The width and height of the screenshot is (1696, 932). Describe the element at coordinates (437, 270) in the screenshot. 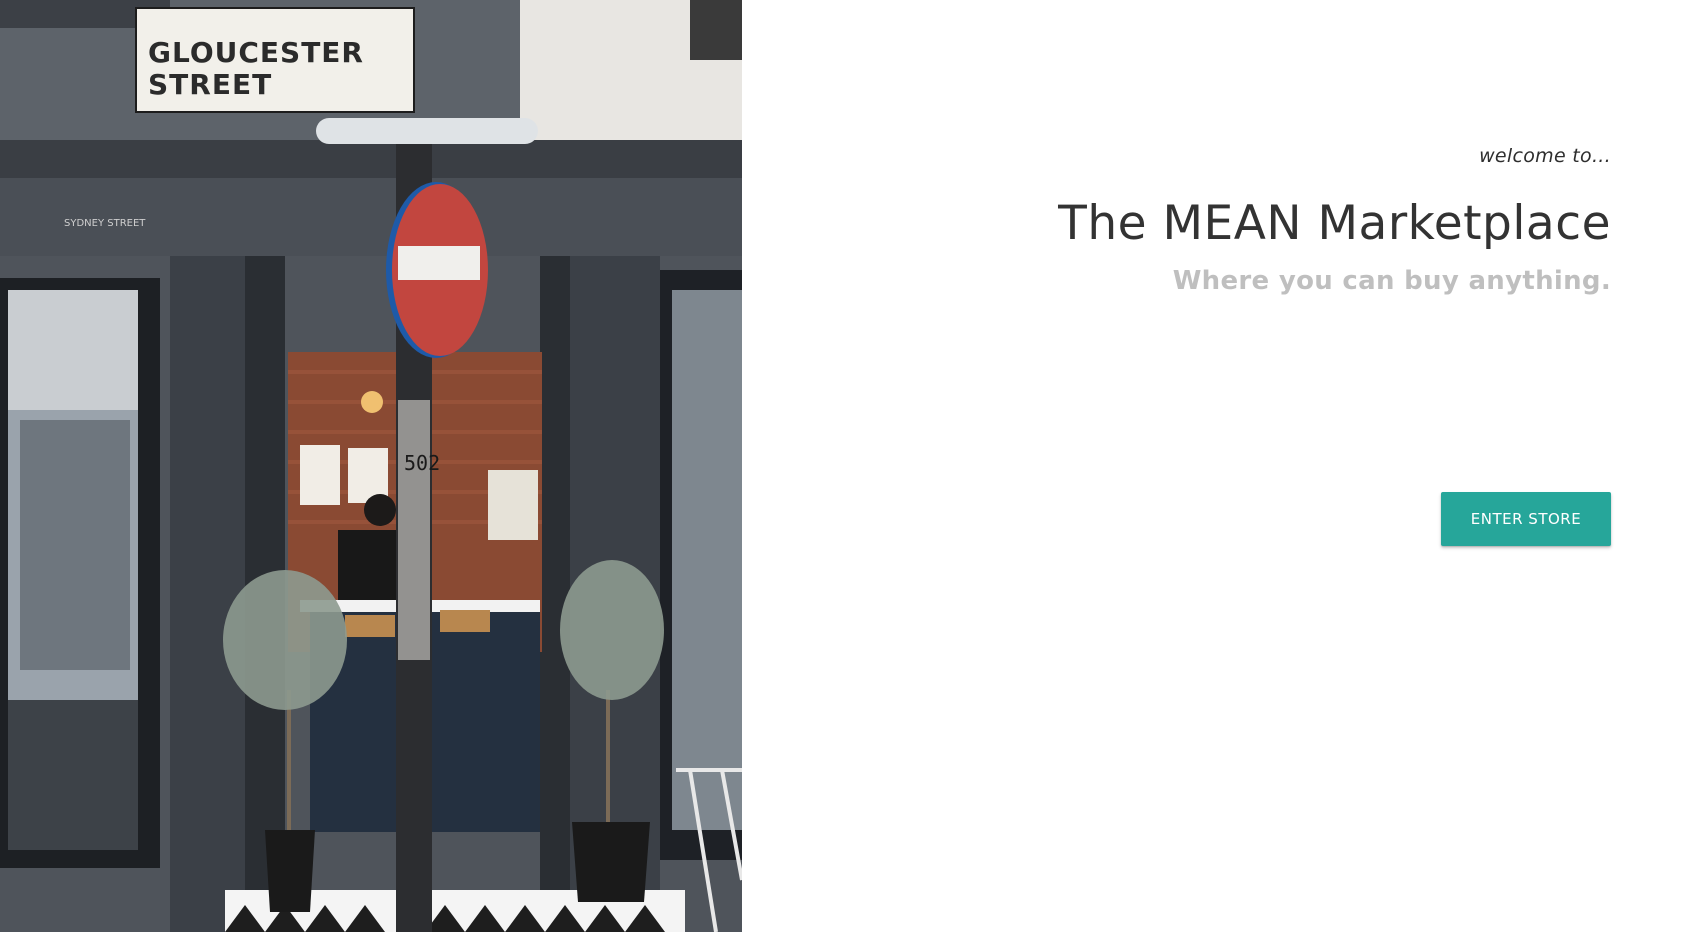

I see `no-entry-sign` at that location.